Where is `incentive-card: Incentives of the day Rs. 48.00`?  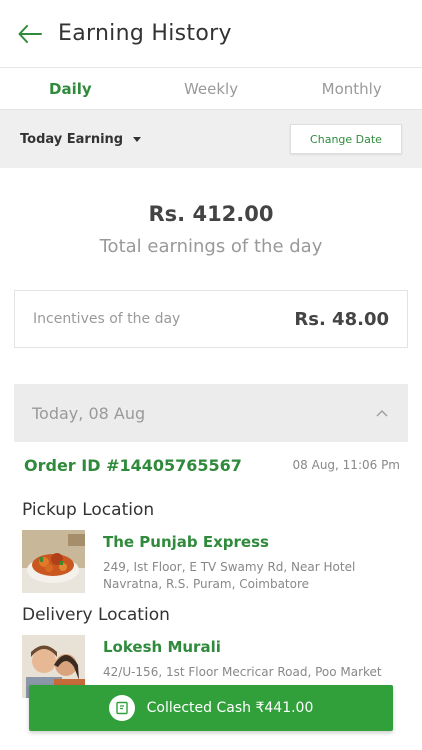 incentive-card: Incentives of the day Rs. 48.00 is located at coordinates (211, 319).